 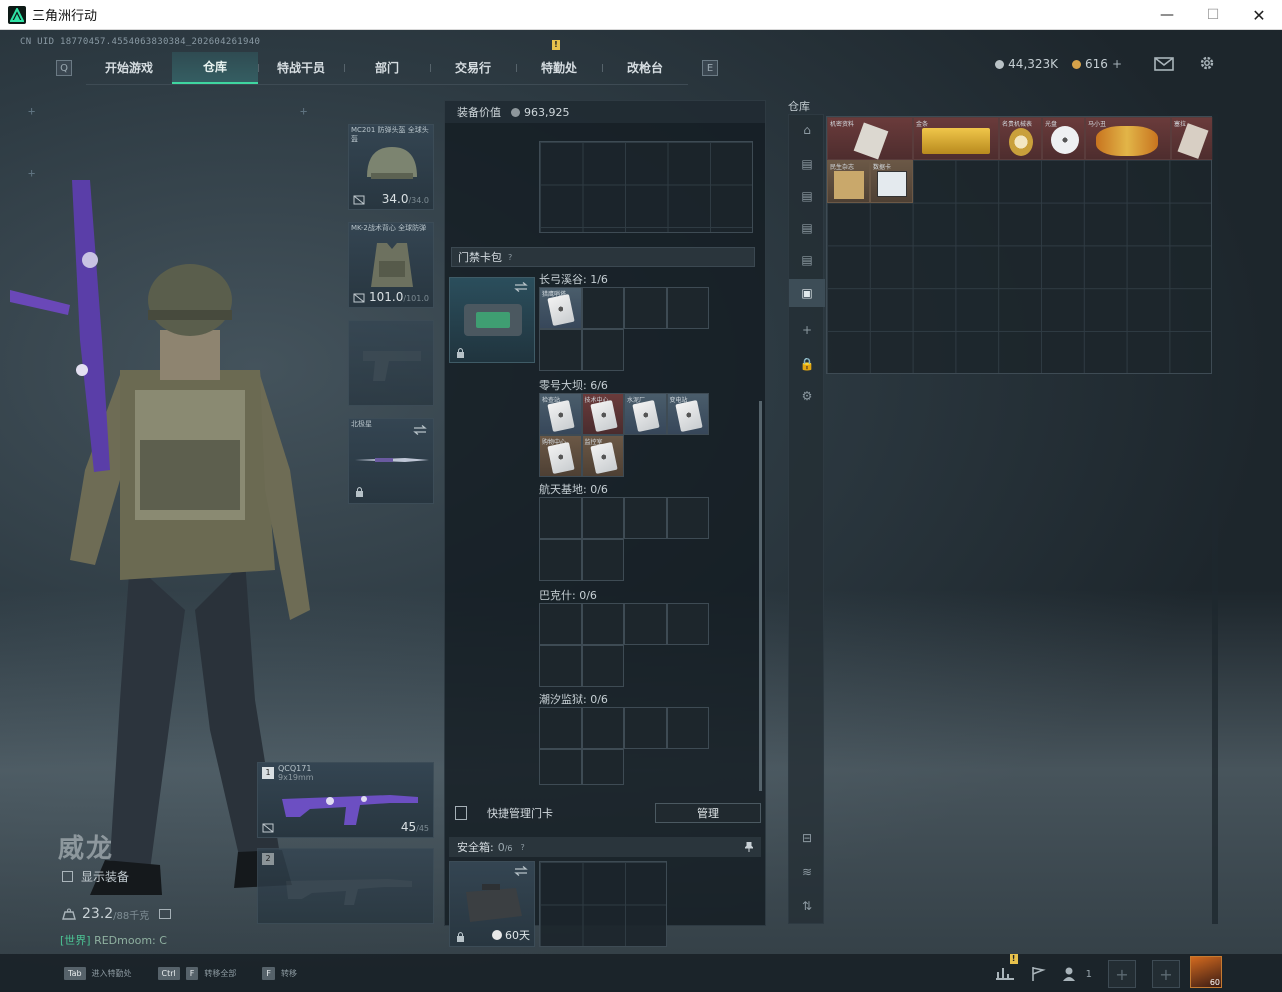 I want to click on show-equipment-checkbox, so click(x=67, y=876).